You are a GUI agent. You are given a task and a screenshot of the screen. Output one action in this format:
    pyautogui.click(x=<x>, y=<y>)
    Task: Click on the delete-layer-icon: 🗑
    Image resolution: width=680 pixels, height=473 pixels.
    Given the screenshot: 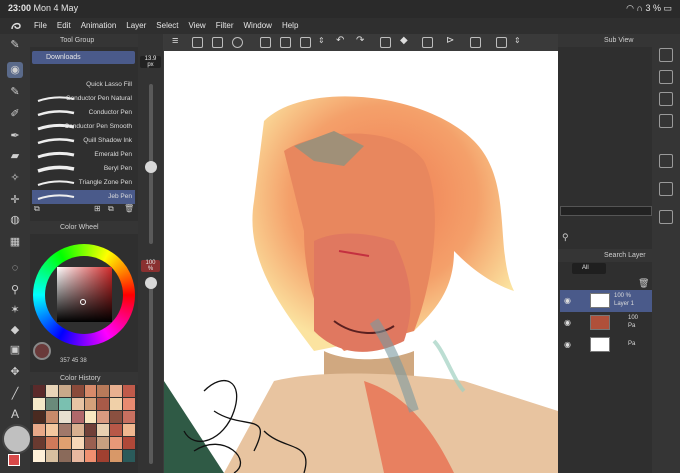 What is the action you would take?
    pyautogui.click(x=643, y=283)
    